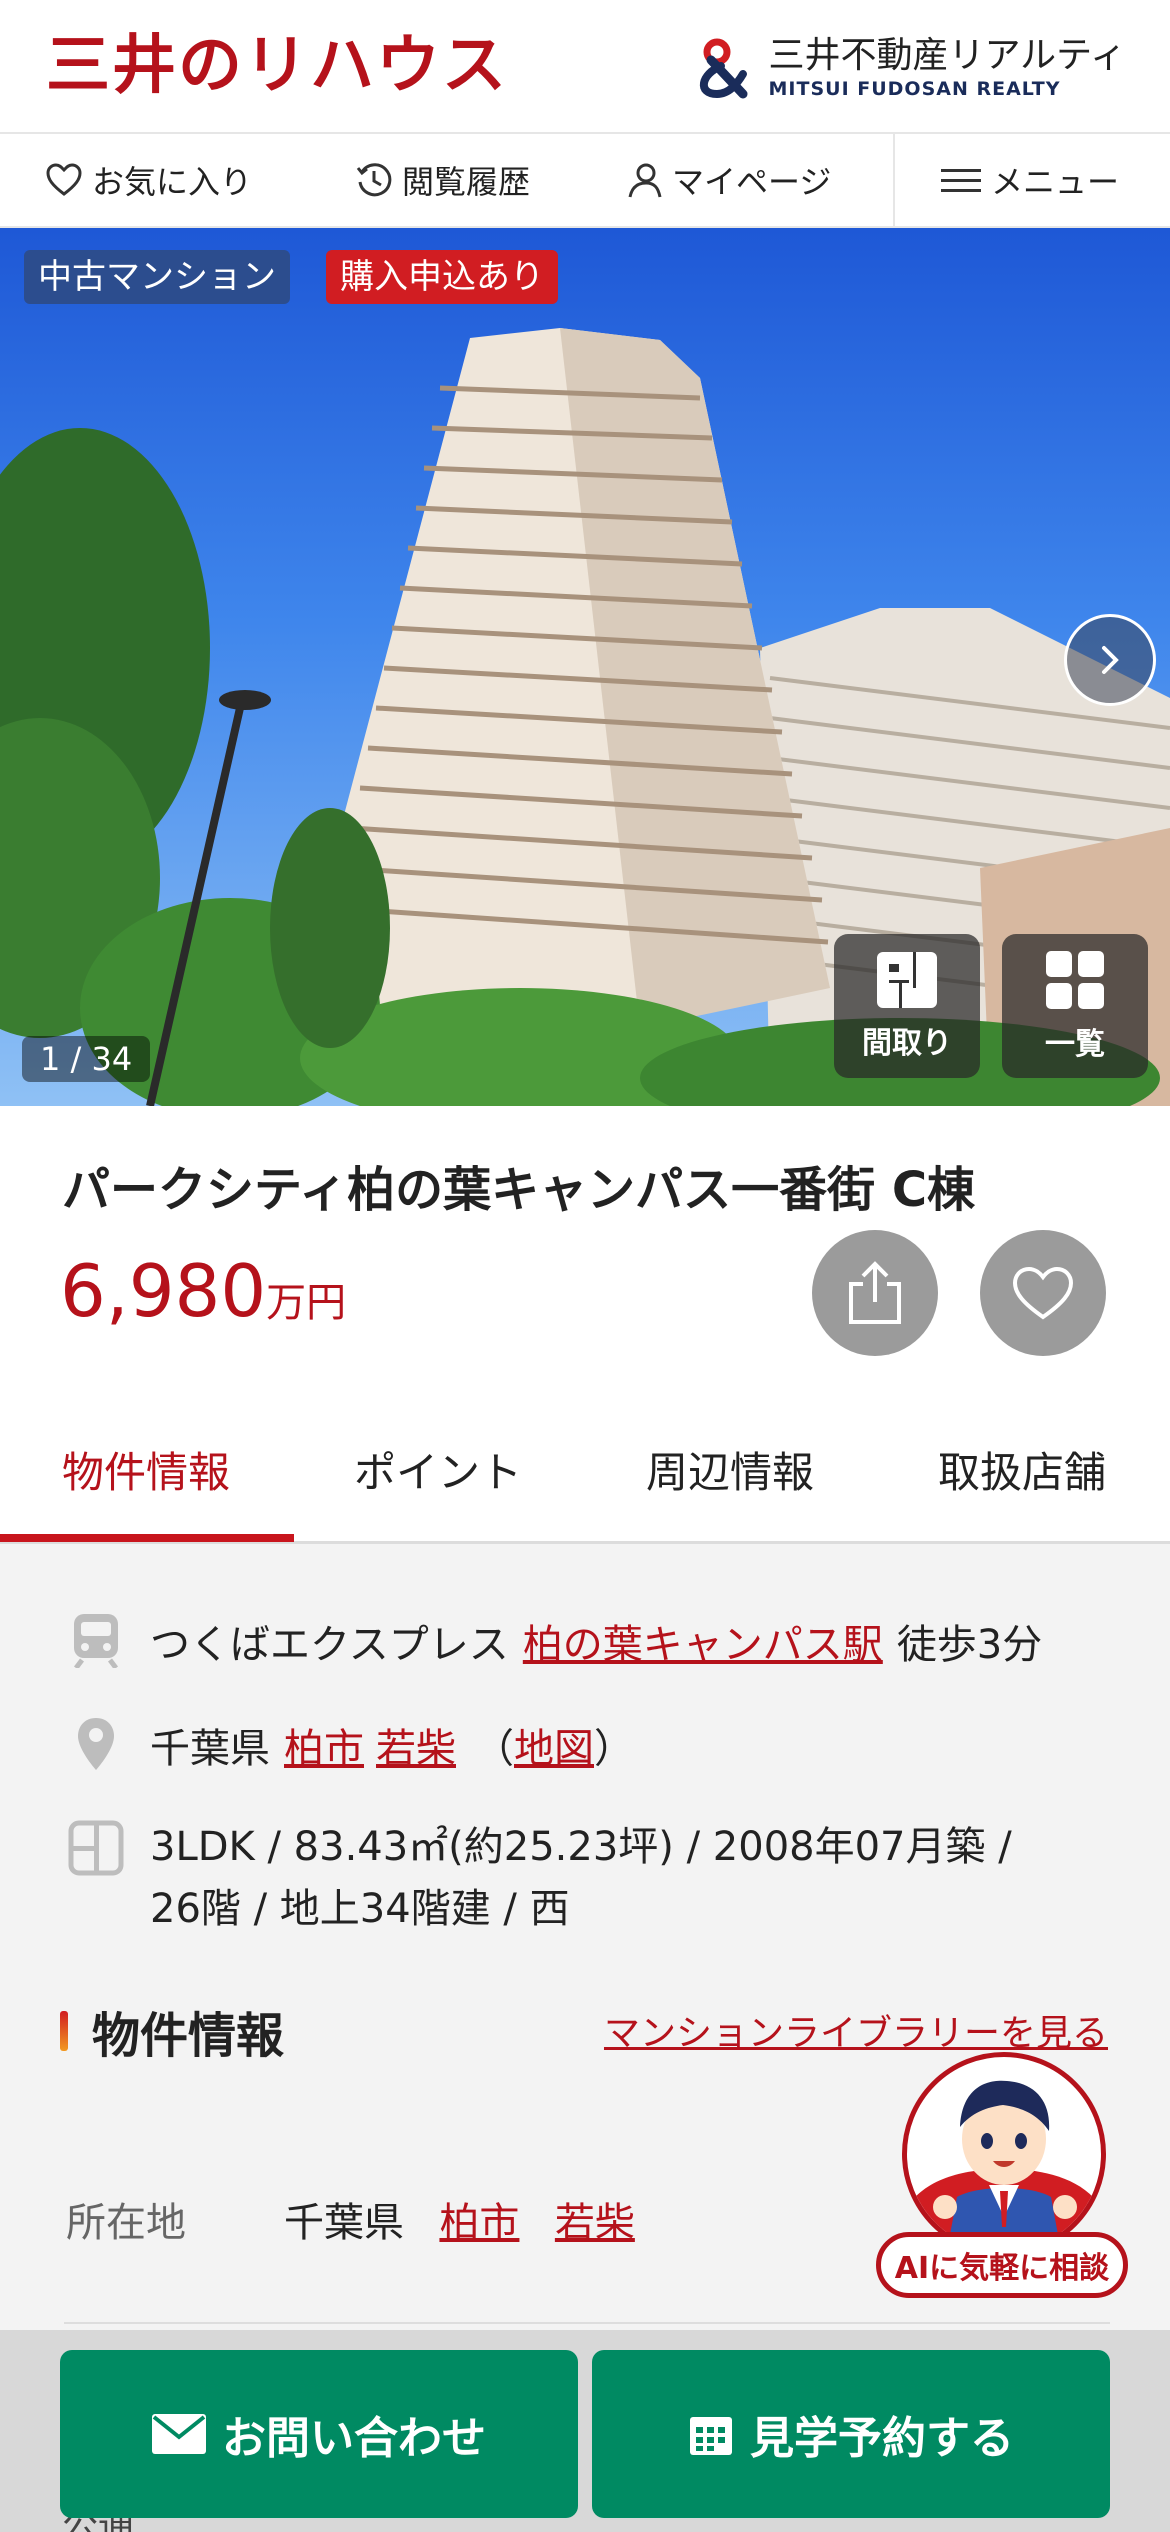  What do you see at coordinates (306, 1303) in the screenshot?
I see `price-unit: 万円` at bounding box center [306, 1303].